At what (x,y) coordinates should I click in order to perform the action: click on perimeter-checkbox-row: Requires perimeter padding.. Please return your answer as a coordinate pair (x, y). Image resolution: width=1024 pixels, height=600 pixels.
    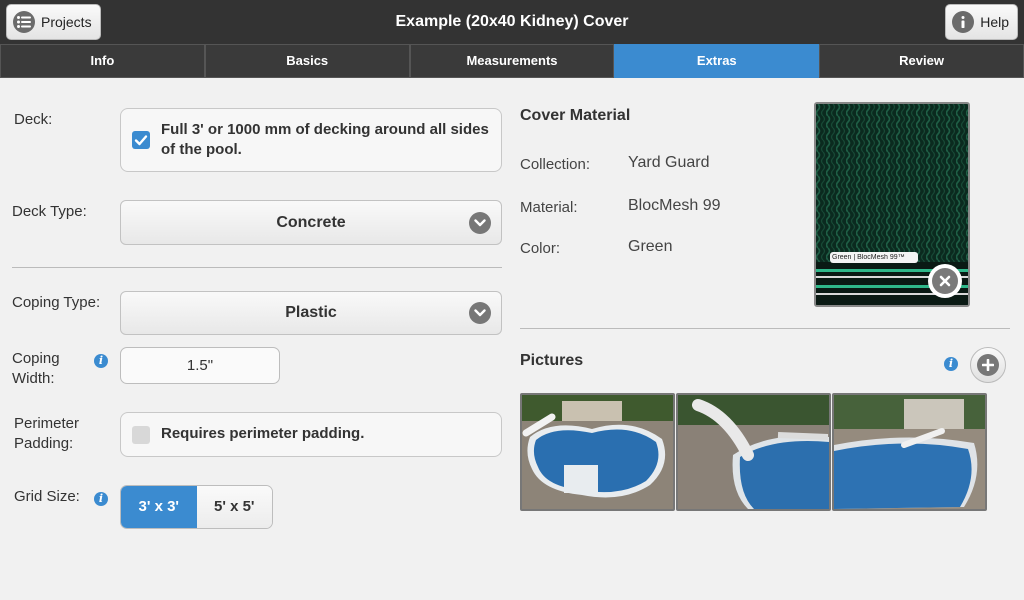
    Looking at the image, I should click on (311, 434).